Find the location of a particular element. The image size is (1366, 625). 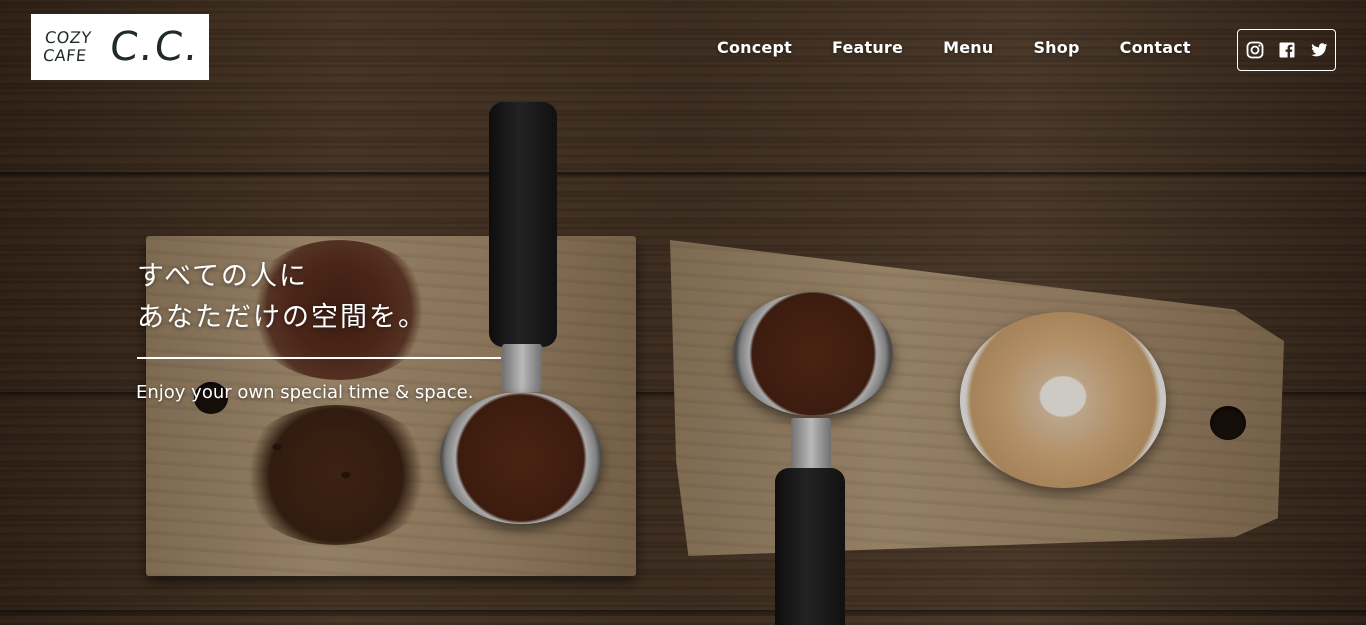

facebook-link is located at coordinates (1287, 50).